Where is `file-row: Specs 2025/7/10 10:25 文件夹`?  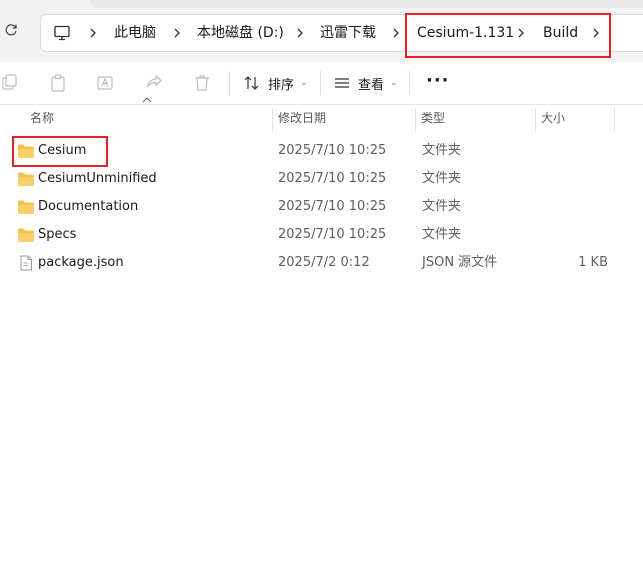 file-row: Specs 2025/7/10 10:25 文件夹 is located at coordinates (321, 235).